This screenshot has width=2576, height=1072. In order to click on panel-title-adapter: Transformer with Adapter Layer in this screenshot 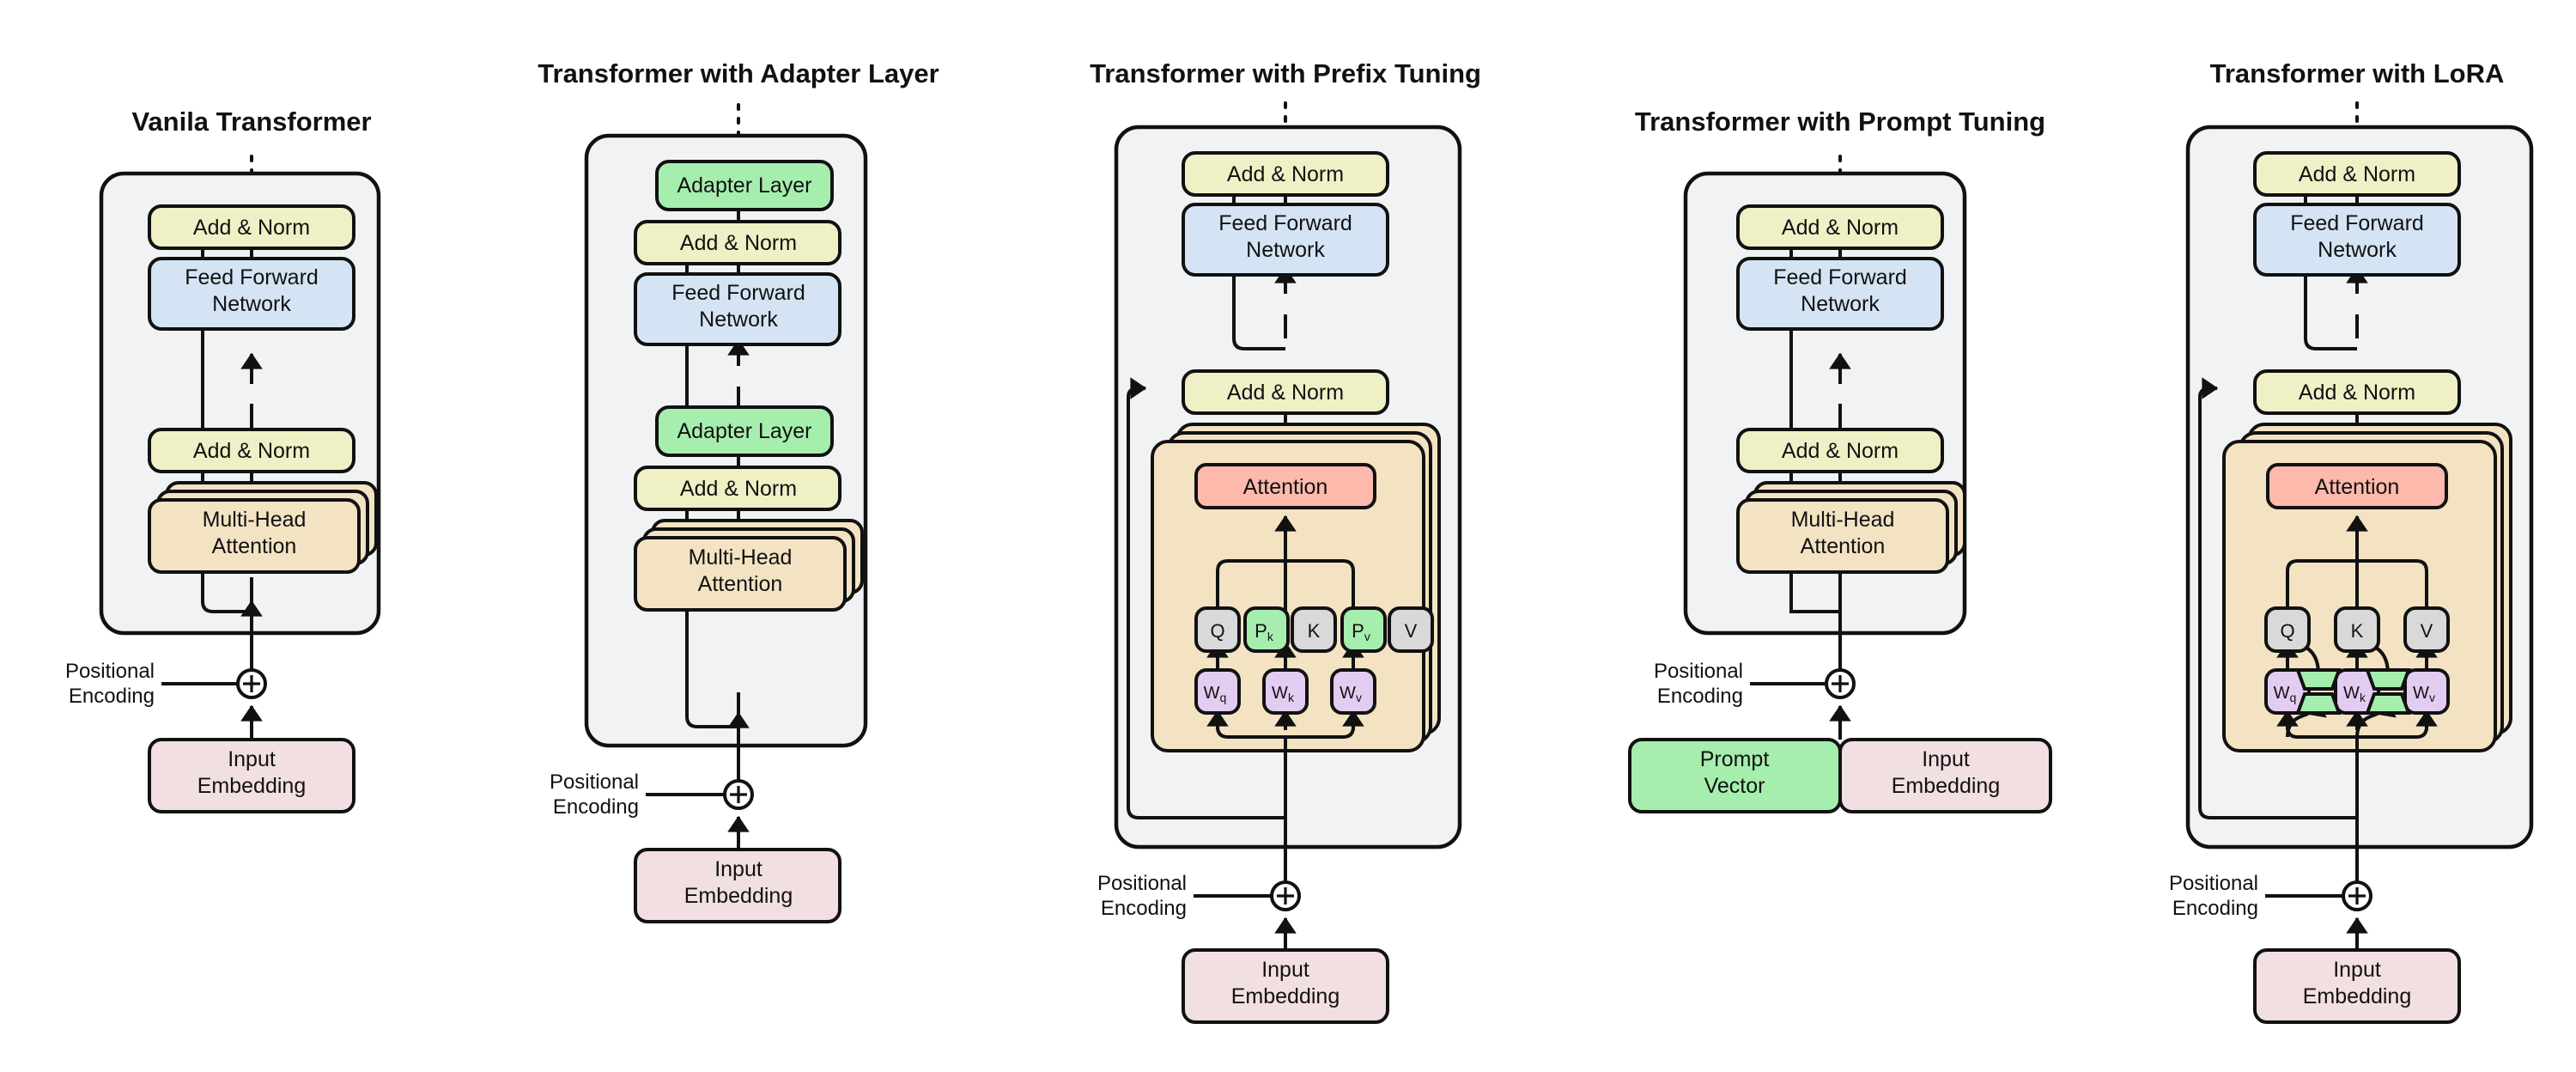, I will do `click(738, 73)`.